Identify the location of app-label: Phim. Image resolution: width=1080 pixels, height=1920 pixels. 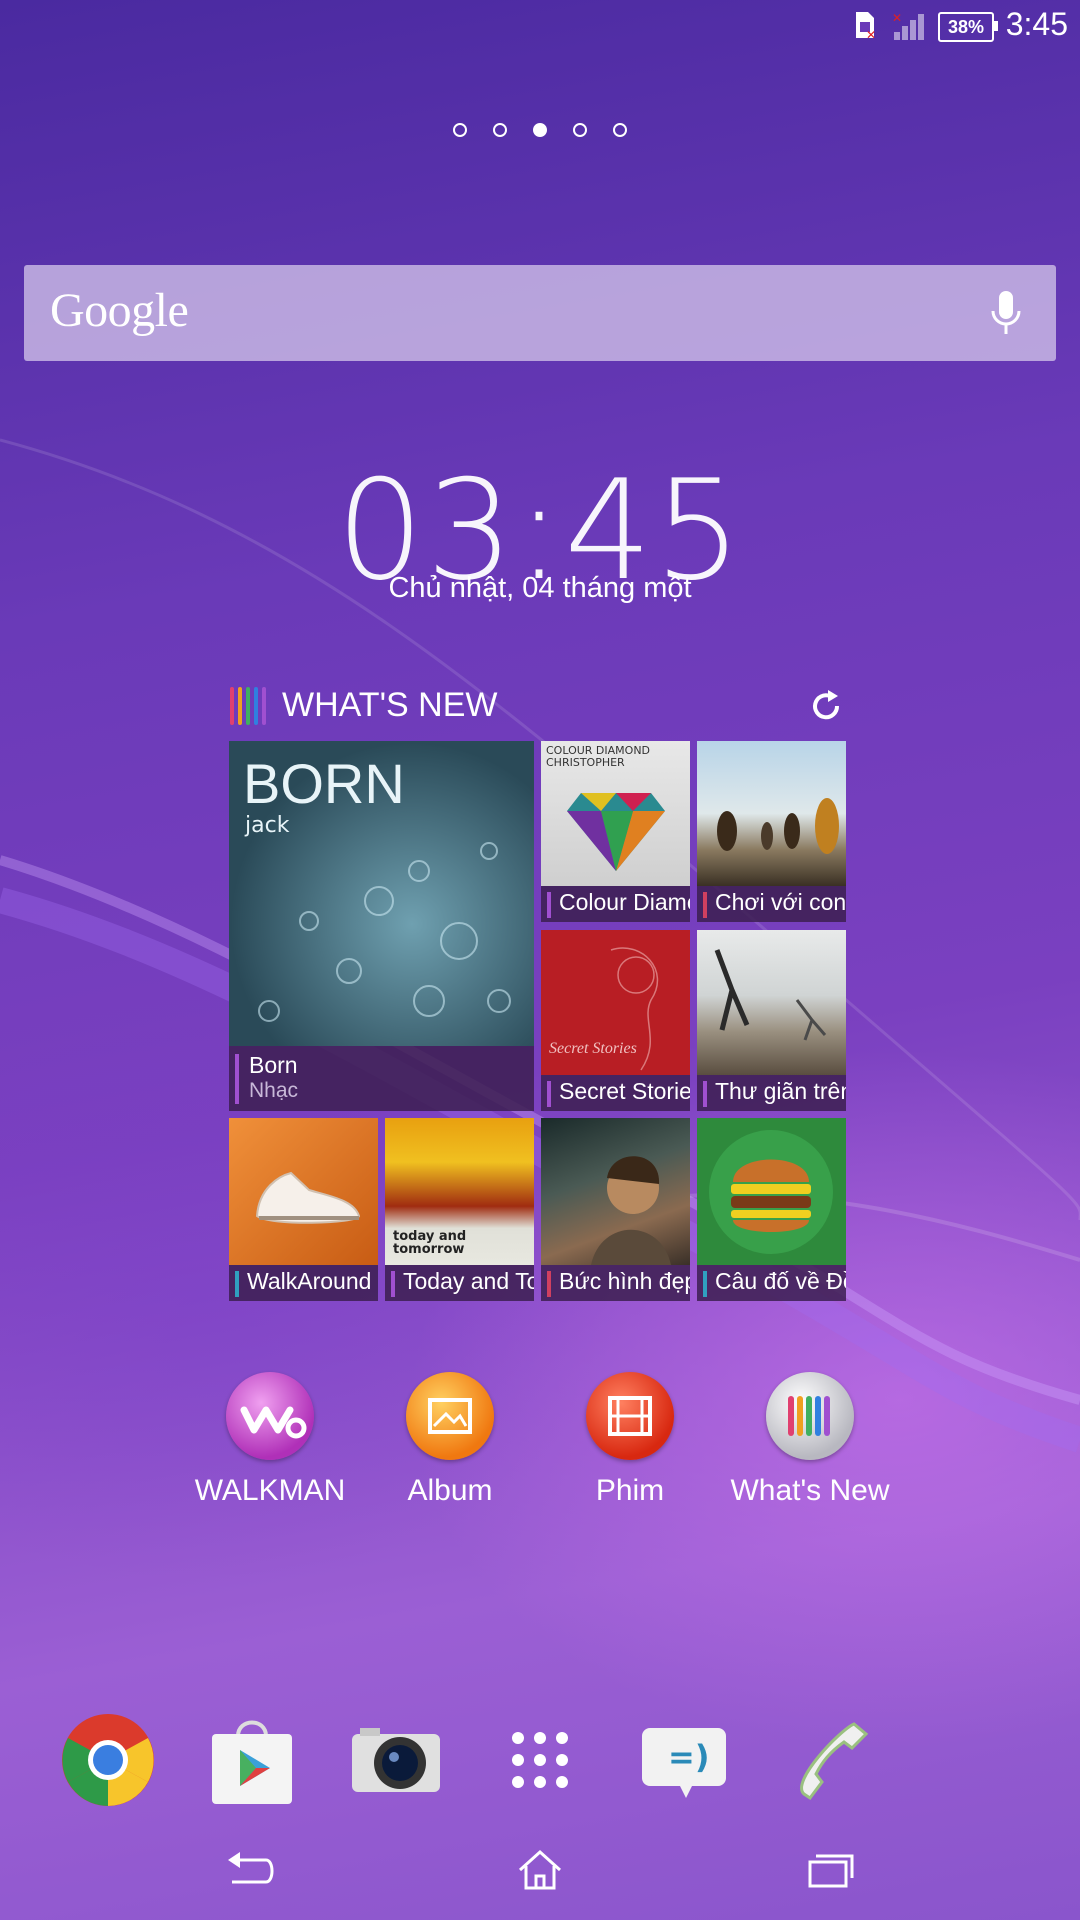
(630, 1490).